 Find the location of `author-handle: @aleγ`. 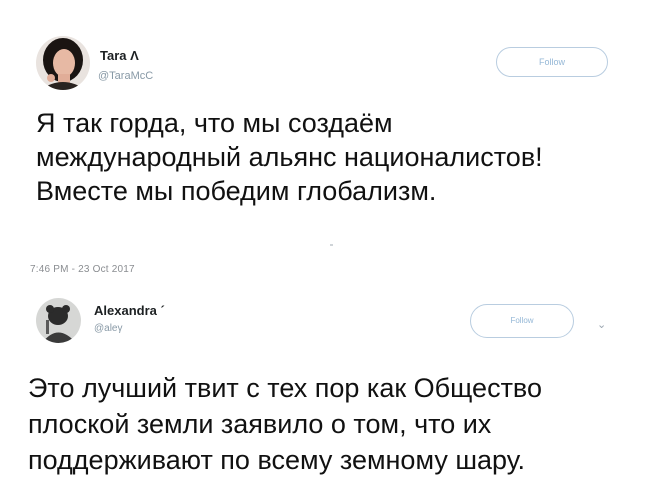

author-handle: @aleγ is located at coordinates (108, 328).